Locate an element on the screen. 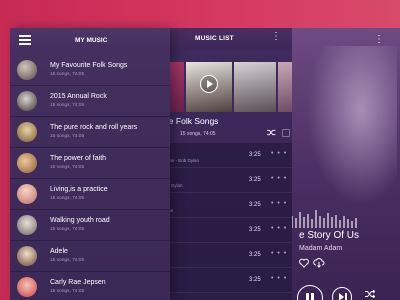  next-button is located at coordinates (342, 293).